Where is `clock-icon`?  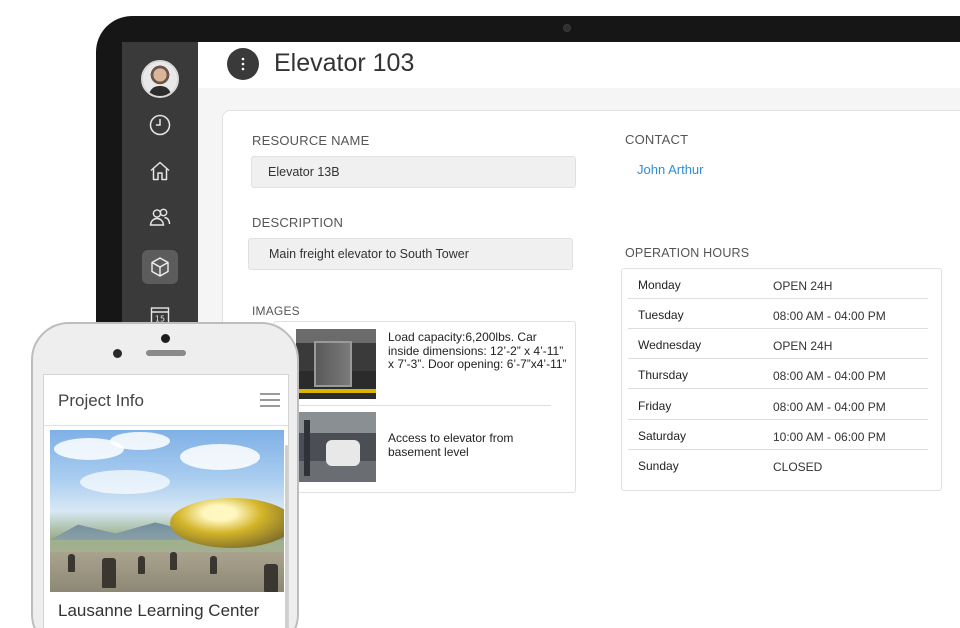 clock-icon is located at coordinates (160, 125).